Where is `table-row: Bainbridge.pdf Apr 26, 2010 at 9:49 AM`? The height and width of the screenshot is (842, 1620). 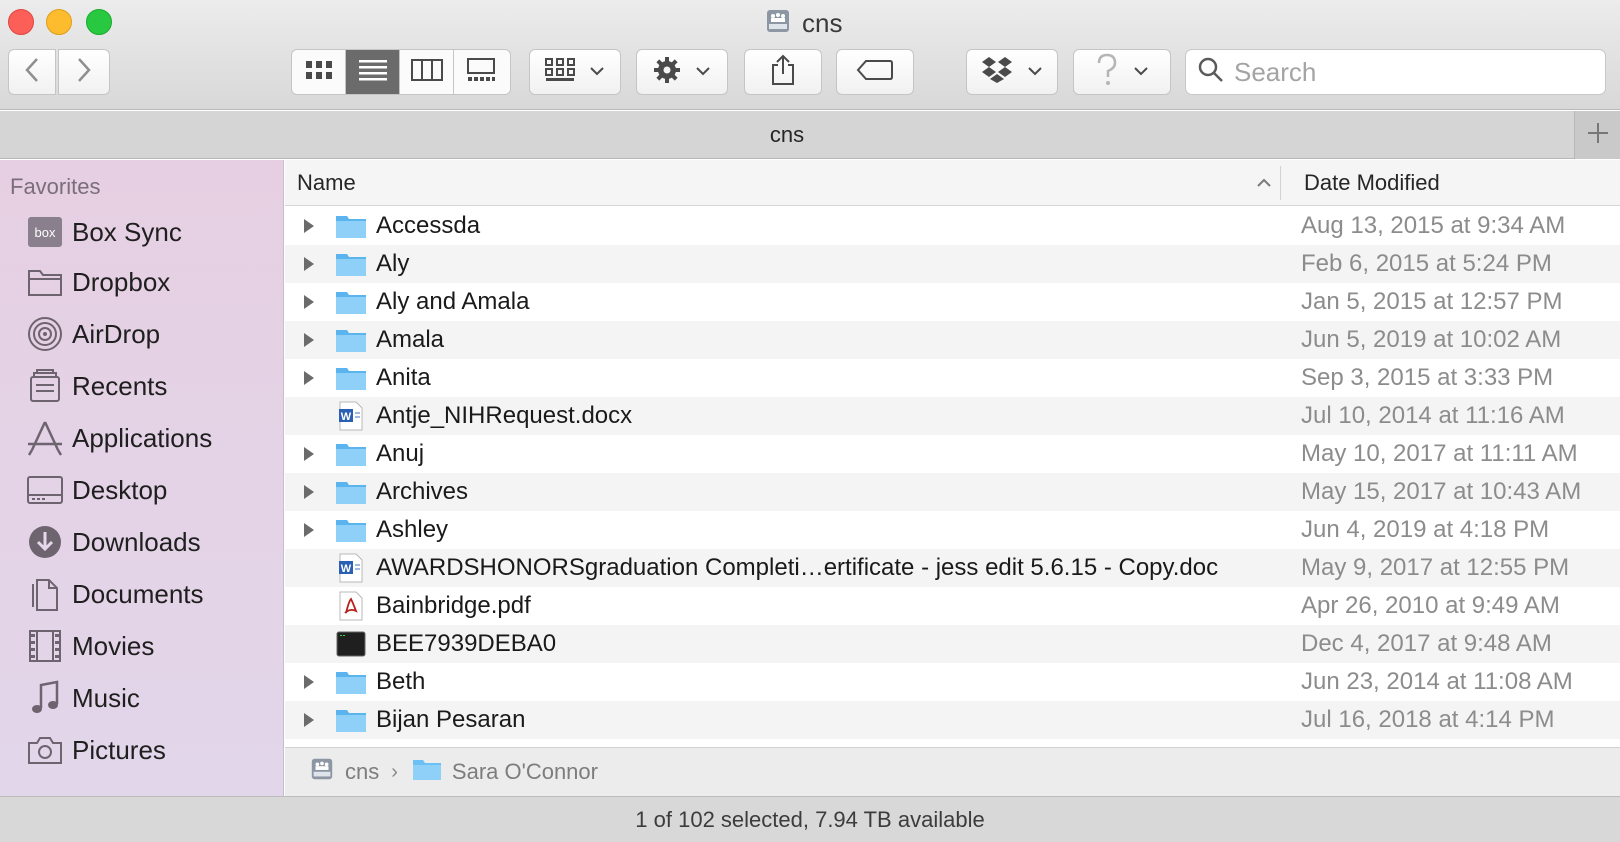 table-row: Bainbridge.pdf Apr 26, 2010 at 9:49 AM is located at coordinates (952, 606).